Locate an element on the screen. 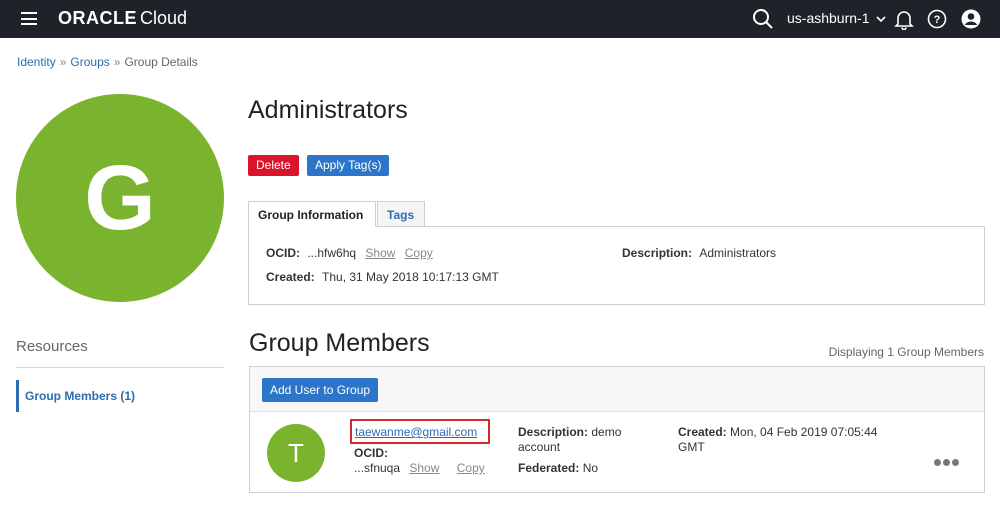 This screenshot has width=1000, height=519. group-avatar: G is located at coordinates (120, 198).